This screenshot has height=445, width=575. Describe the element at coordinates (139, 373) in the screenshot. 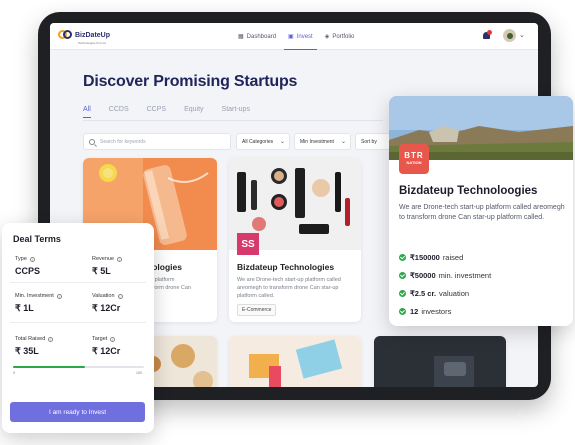

I see `progress-end: 100` at that location.